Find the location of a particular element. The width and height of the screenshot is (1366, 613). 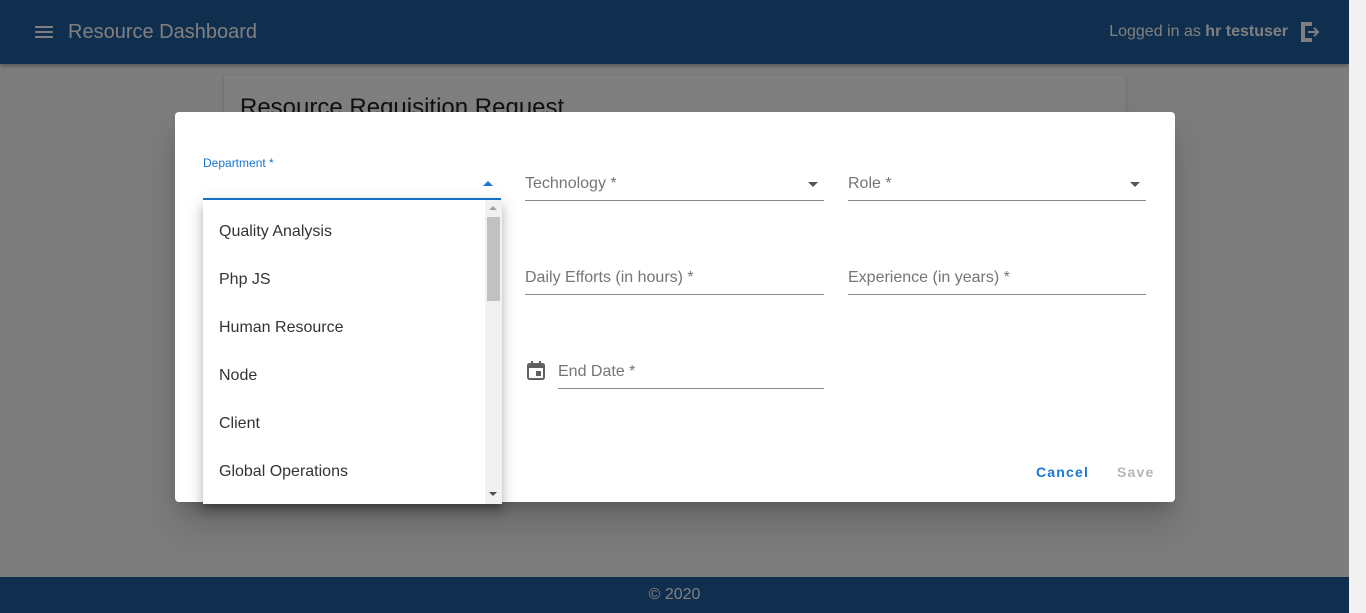

experience-input: Experience (in years) * is located at coordinates (997, 275).